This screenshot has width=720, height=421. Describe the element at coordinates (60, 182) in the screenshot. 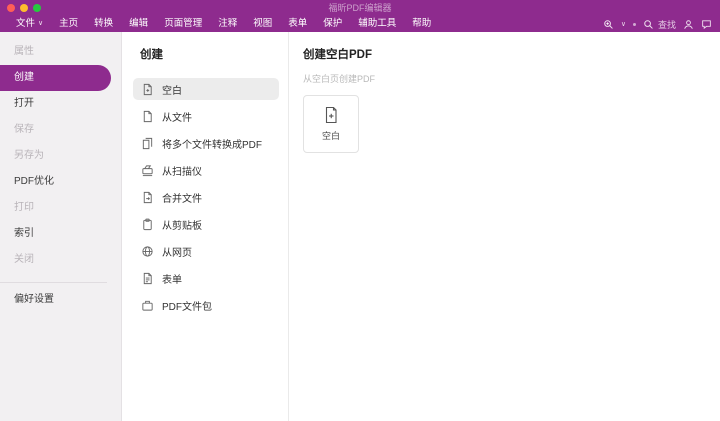

I see `sidebar-item-pdf-optimize: PDF优化` at that location.